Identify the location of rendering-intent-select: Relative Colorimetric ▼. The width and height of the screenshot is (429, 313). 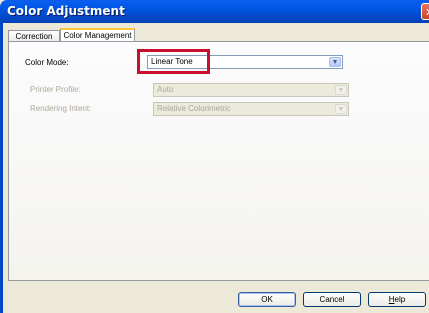
(251, 109).